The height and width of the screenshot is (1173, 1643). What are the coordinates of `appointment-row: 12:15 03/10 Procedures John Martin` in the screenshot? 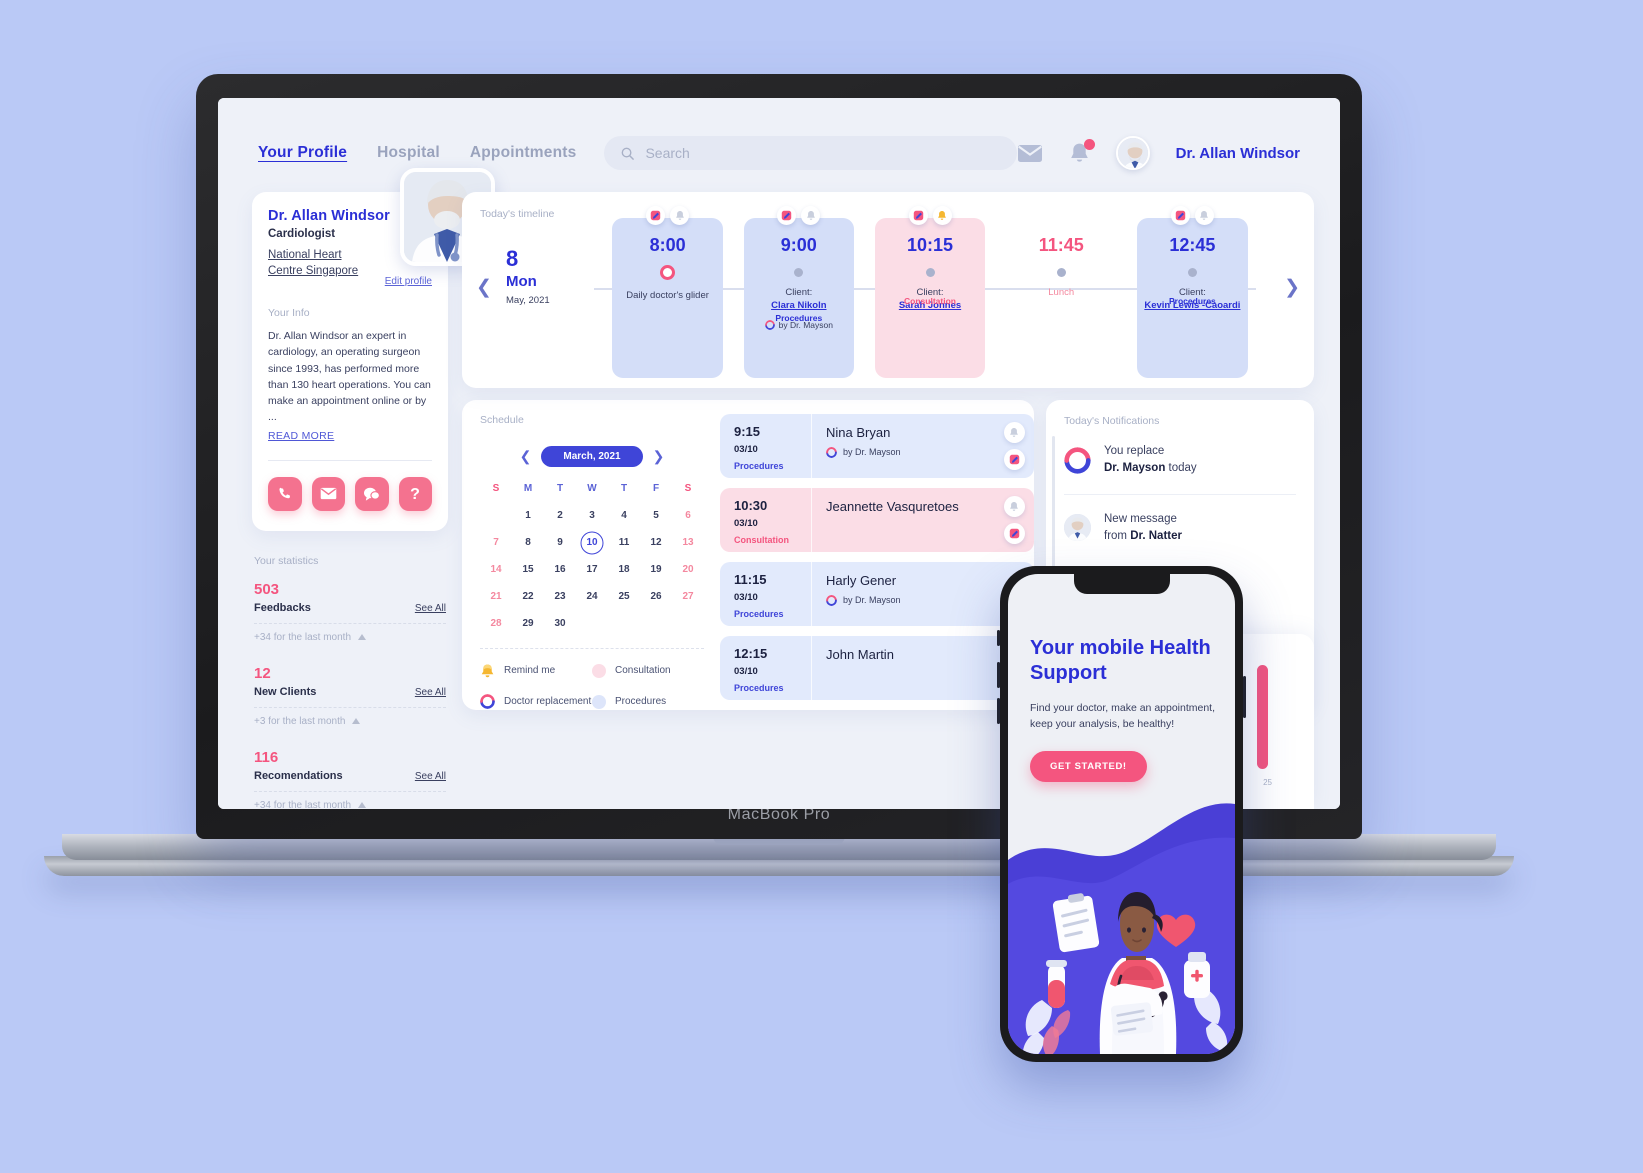 It's located at (877, 668).